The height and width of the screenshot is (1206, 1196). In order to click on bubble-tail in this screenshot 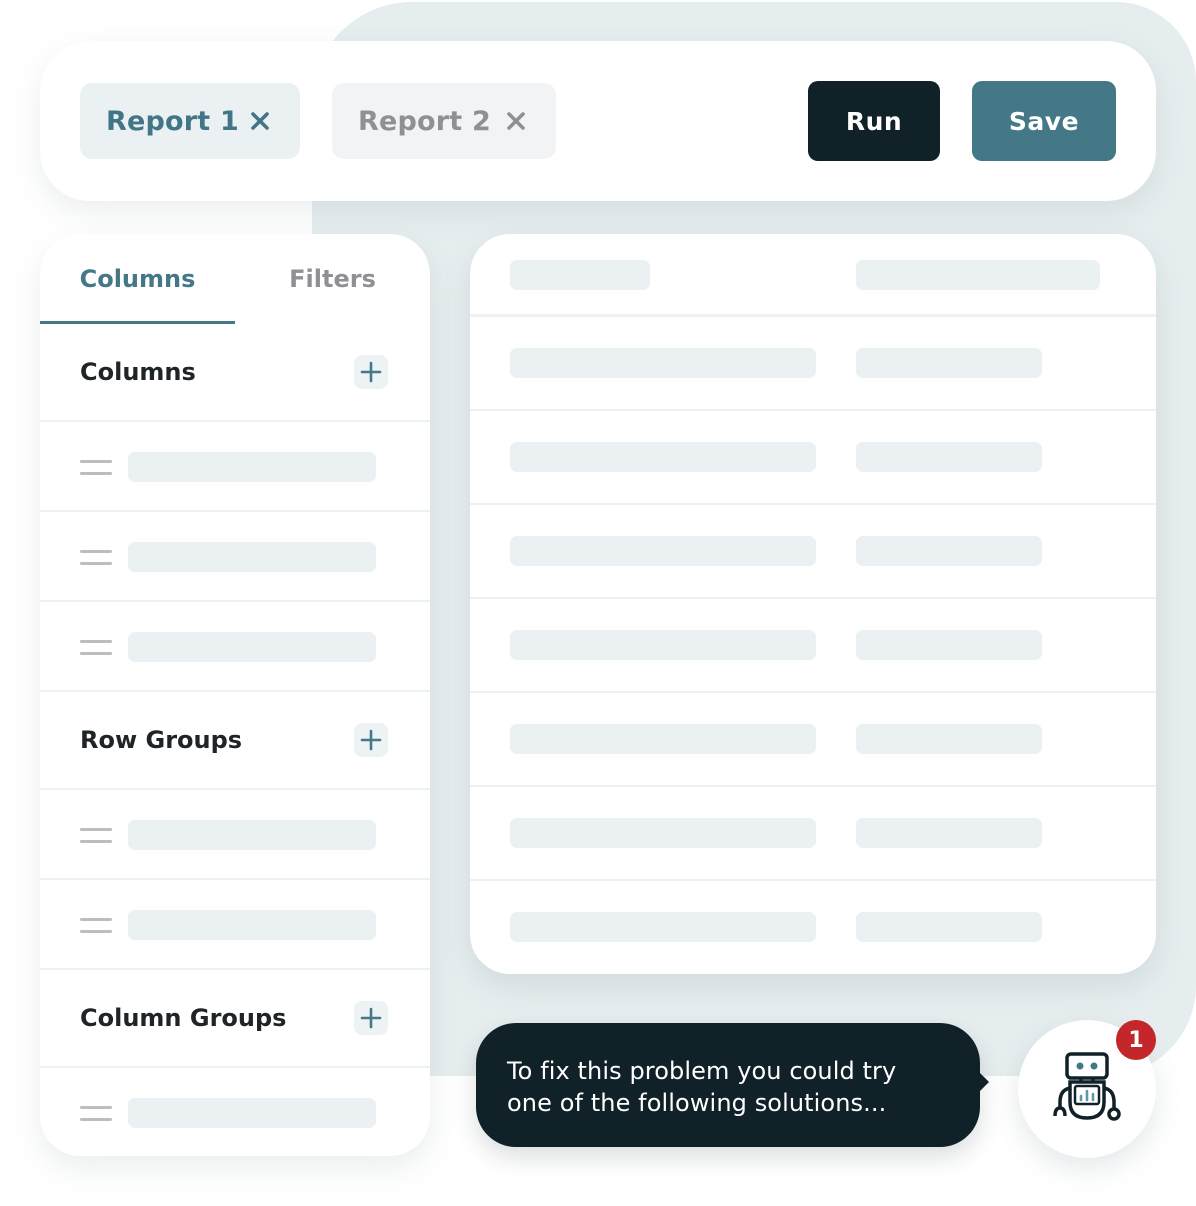, I will do `click(982, 1082)`.